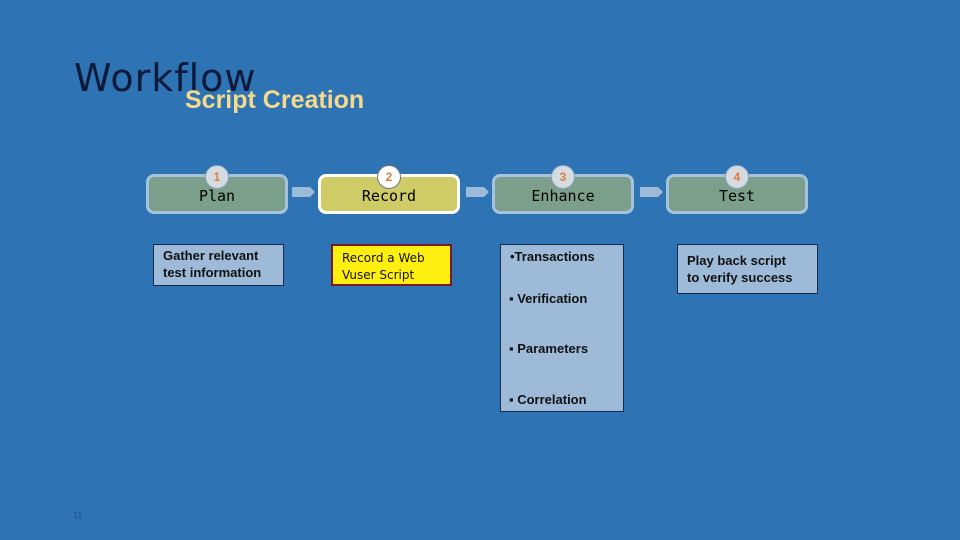 This screenshot has width=960, height=540. Describe the element at coordinates (211, 255) in the screenshot. I see `description-line: Gather relevant` at that location.